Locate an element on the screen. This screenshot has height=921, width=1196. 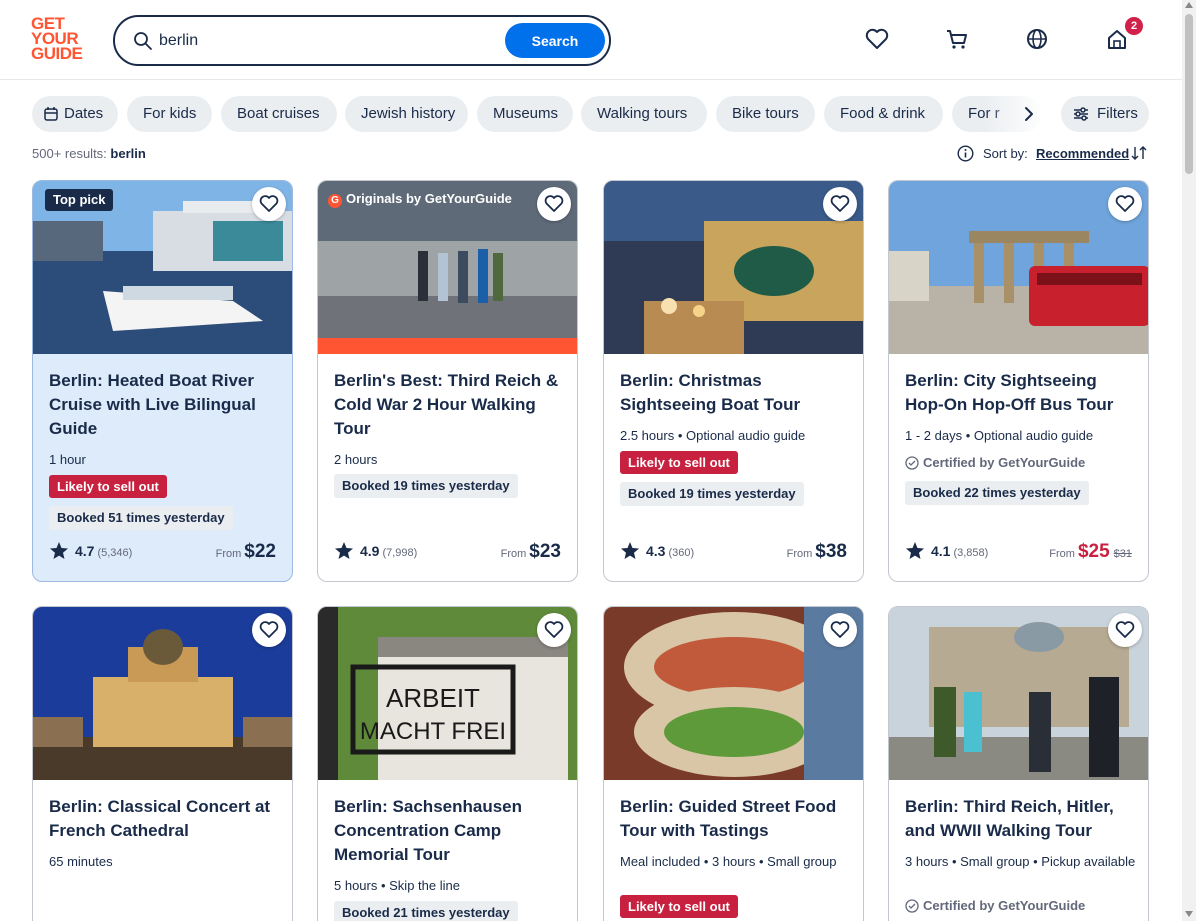
search-button: Search is located at coordinates (555, 40).